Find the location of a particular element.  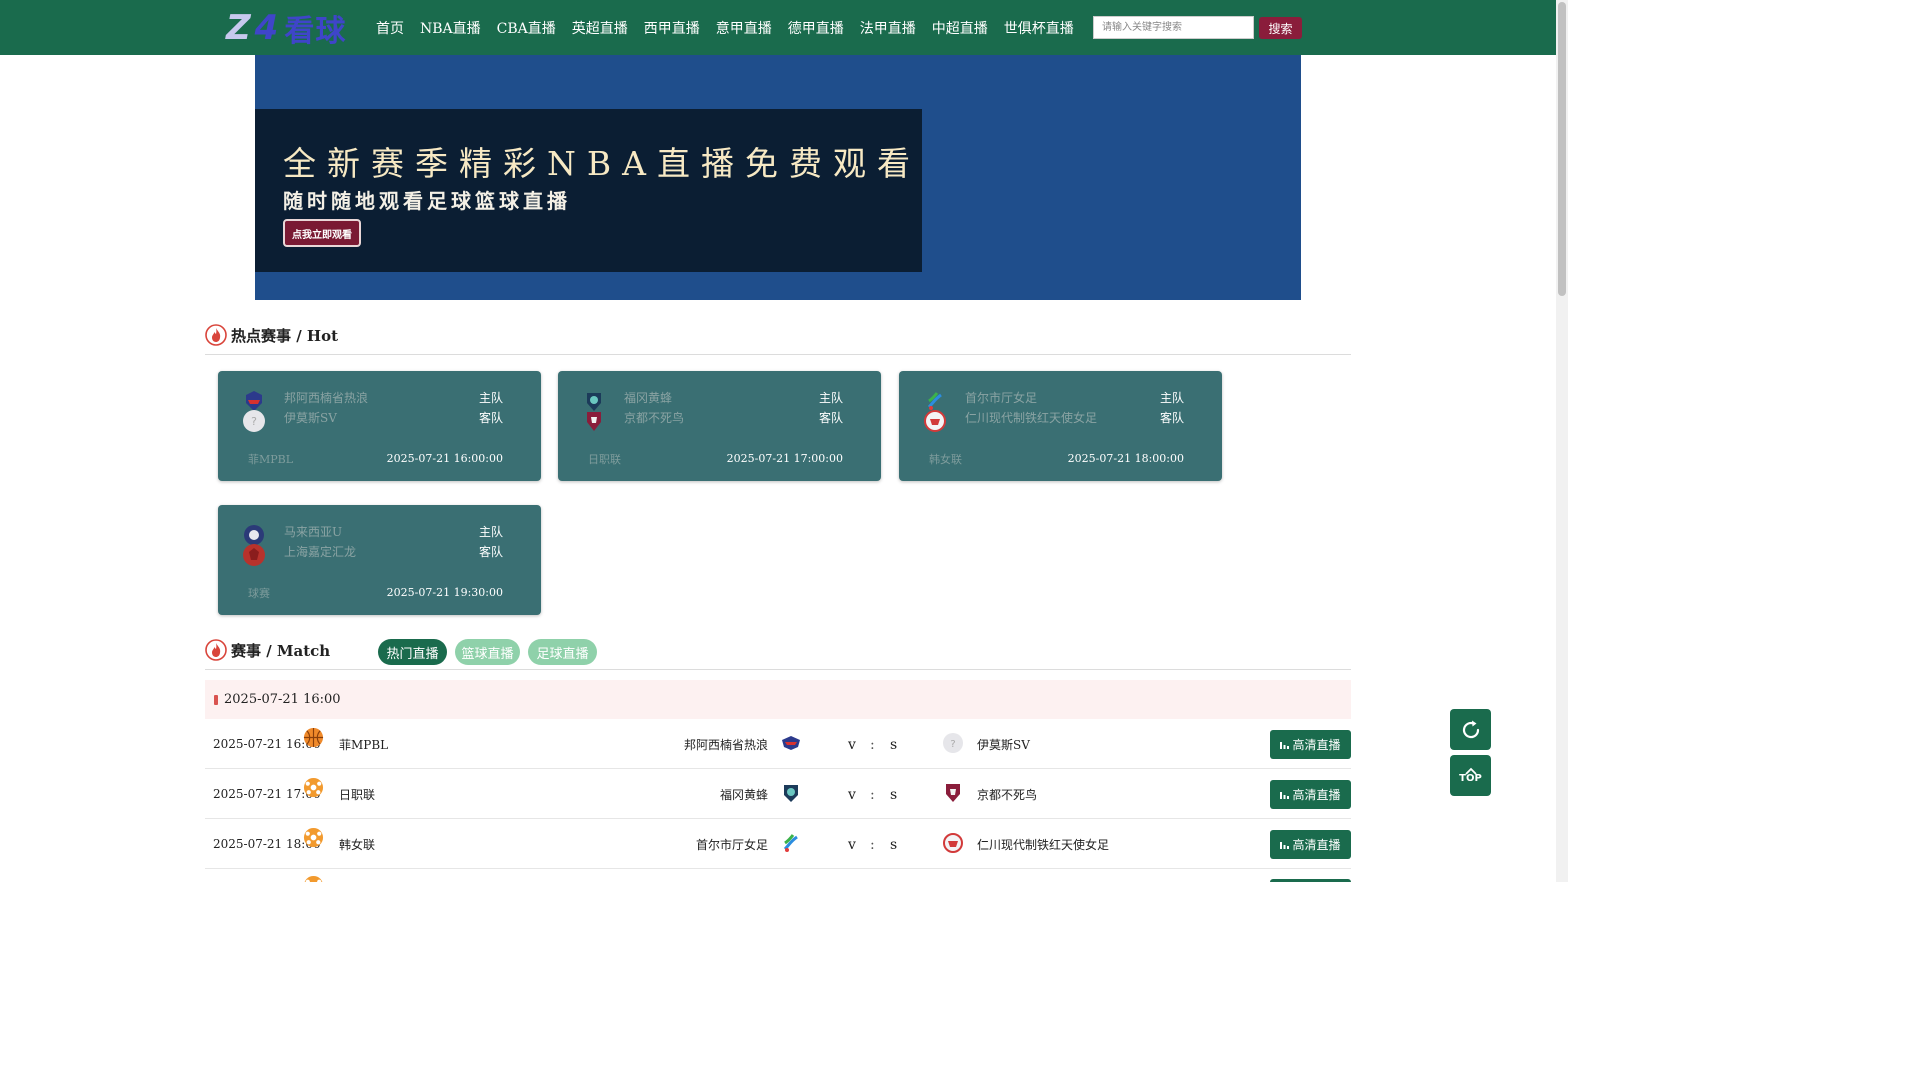

nav-premier-league: 英超直播 is located at coordinates (600, 28).